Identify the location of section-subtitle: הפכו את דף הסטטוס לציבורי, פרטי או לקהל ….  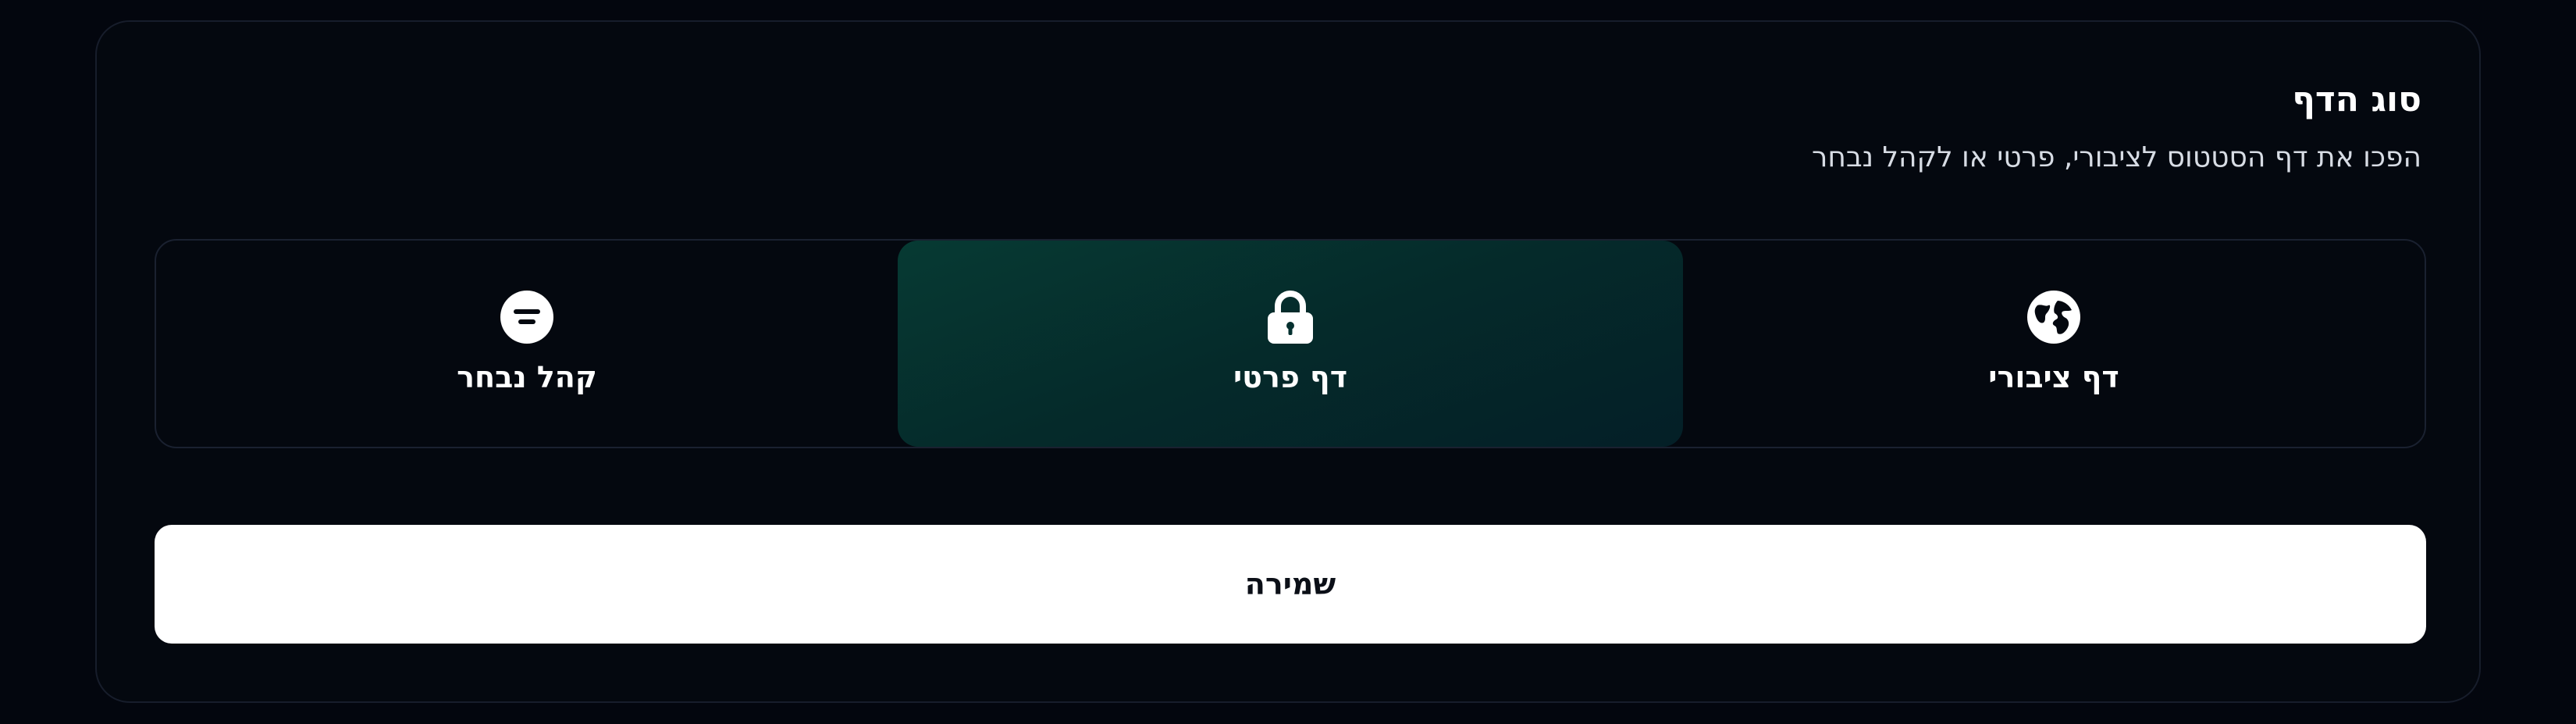
(2116, 157).